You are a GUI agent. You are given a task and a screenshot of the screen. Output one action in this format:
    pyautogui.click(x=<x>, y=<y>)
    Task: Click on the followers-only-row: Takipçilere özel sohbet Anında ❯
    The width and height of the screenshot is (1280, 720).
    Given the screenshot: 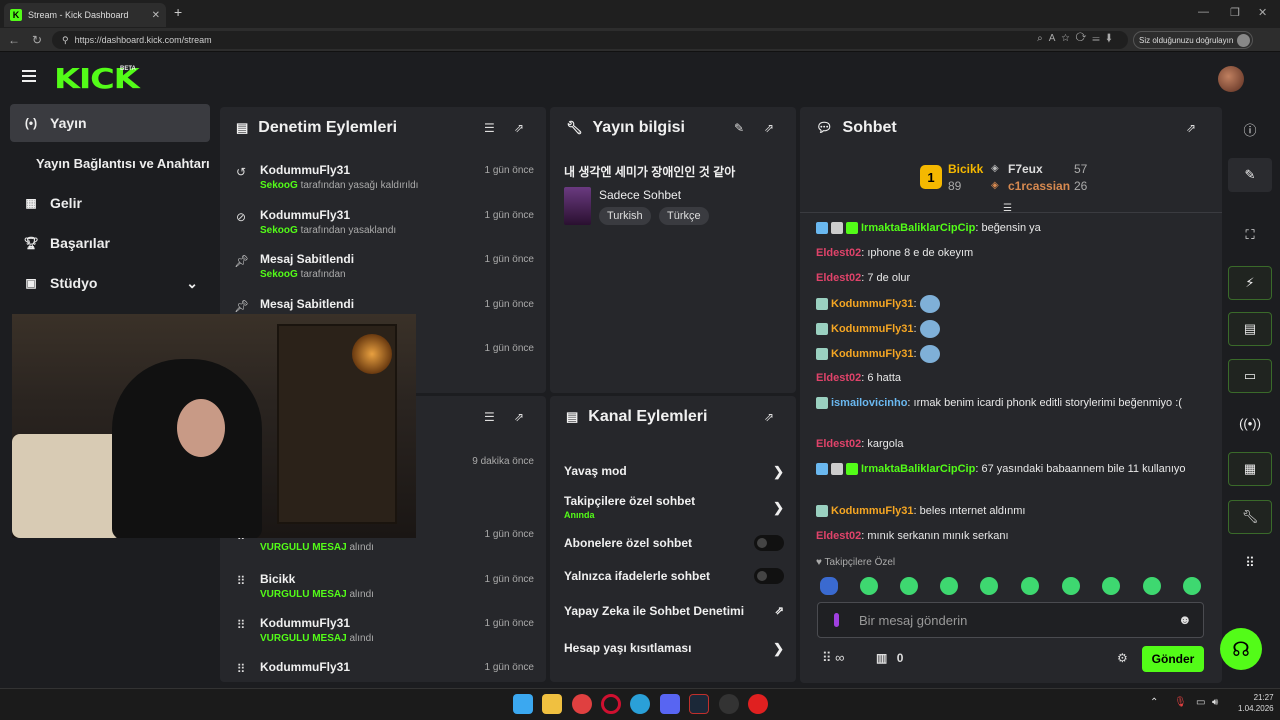 What is the action you would take?
    pyautogui.click(x=674, y=507)
    